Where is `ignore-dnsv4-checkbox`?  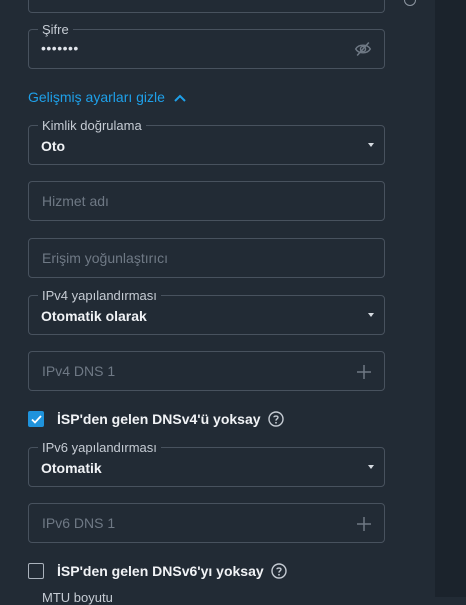 ignore-dnsv4-checkbox is located at coordinates (36, 419).